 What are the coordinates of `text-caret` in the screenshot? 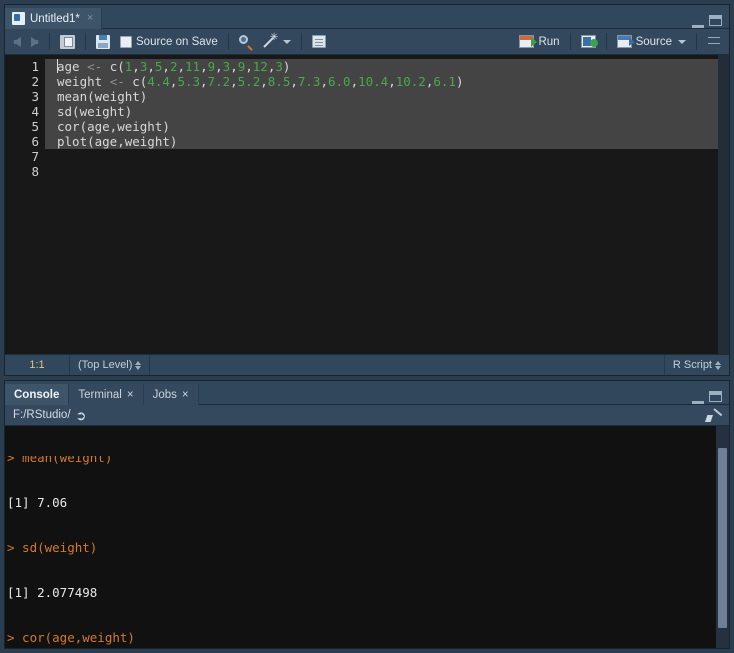 It's located at (57, 66).